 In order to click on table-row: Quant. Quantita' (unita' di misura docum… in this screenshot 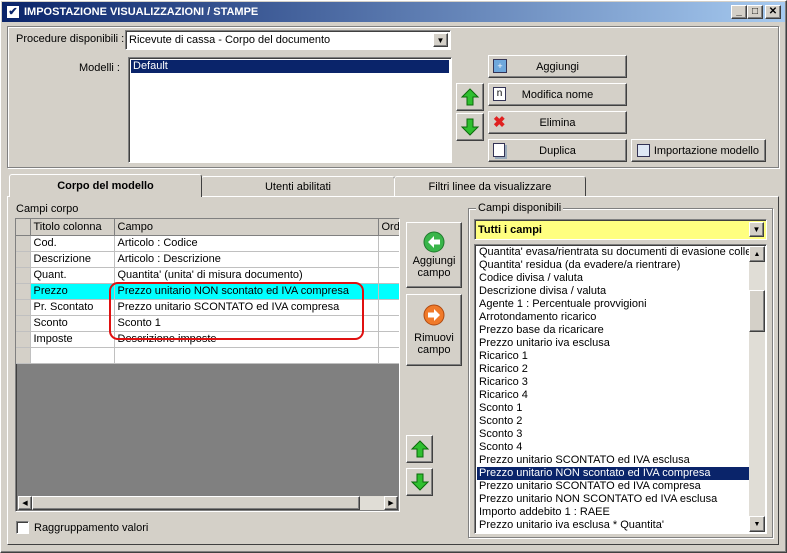, I will do `click(207, 275)`.